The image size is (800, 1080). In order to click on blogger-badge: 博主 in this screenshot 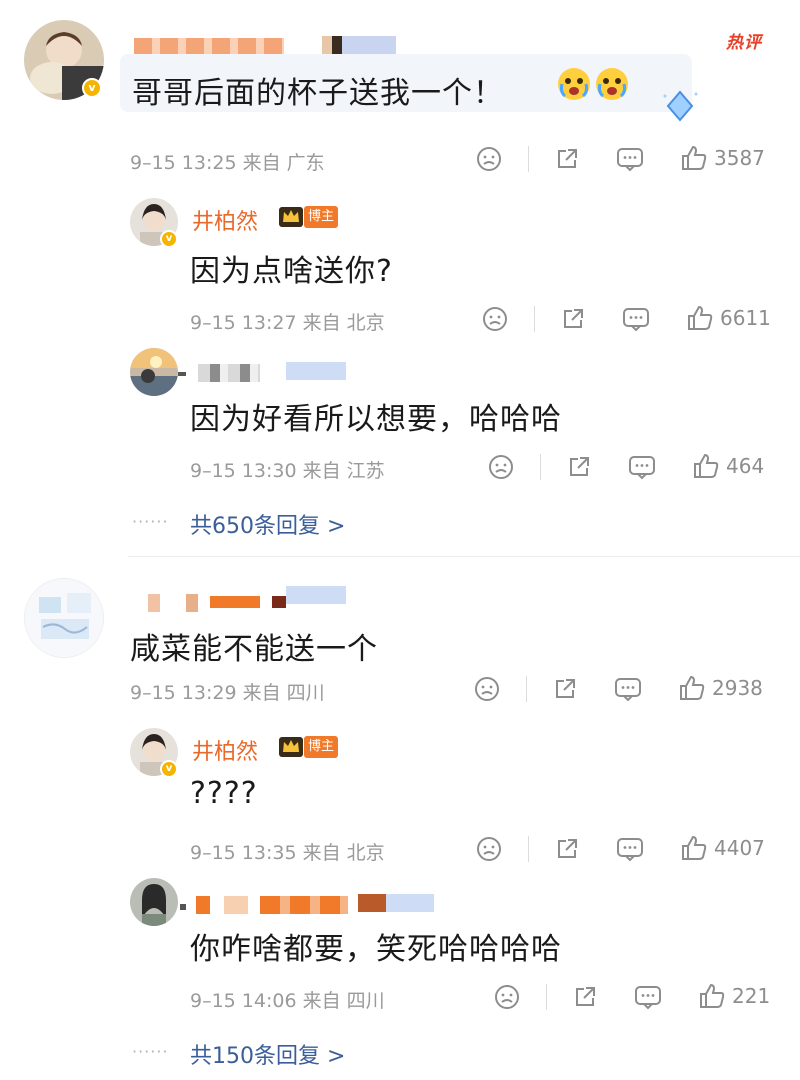, I will do `click(321, 747)`.